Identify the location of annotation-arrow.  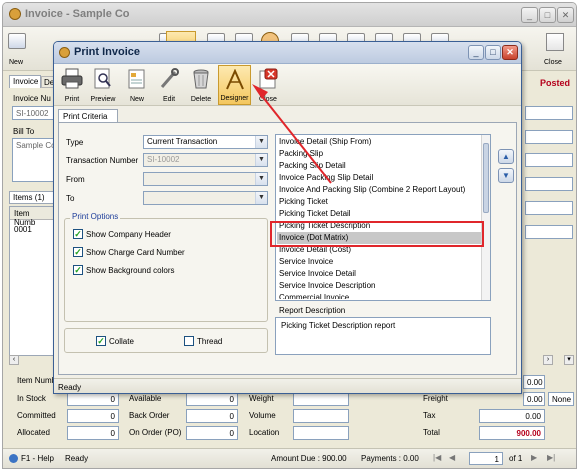
(292, 134).